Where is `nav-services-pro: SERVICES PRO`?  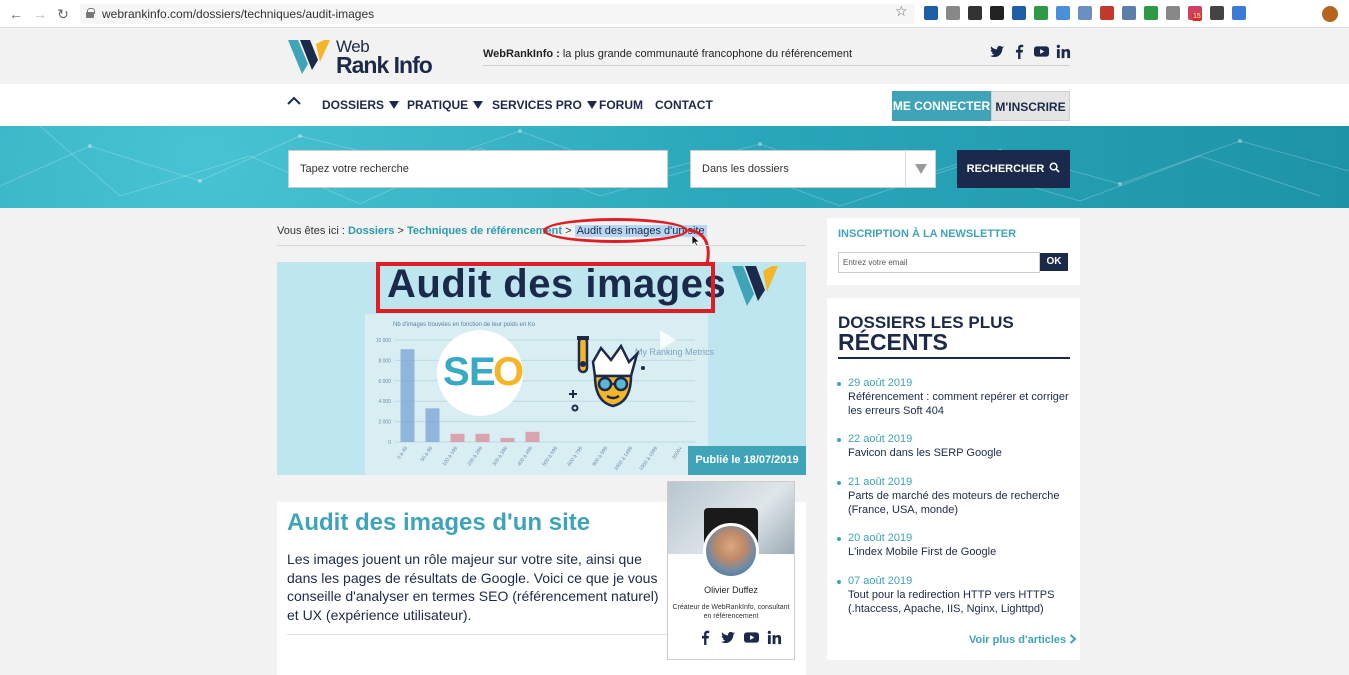
nav-services-pro: SERVICES PRO is located at coordinates (544, 105).